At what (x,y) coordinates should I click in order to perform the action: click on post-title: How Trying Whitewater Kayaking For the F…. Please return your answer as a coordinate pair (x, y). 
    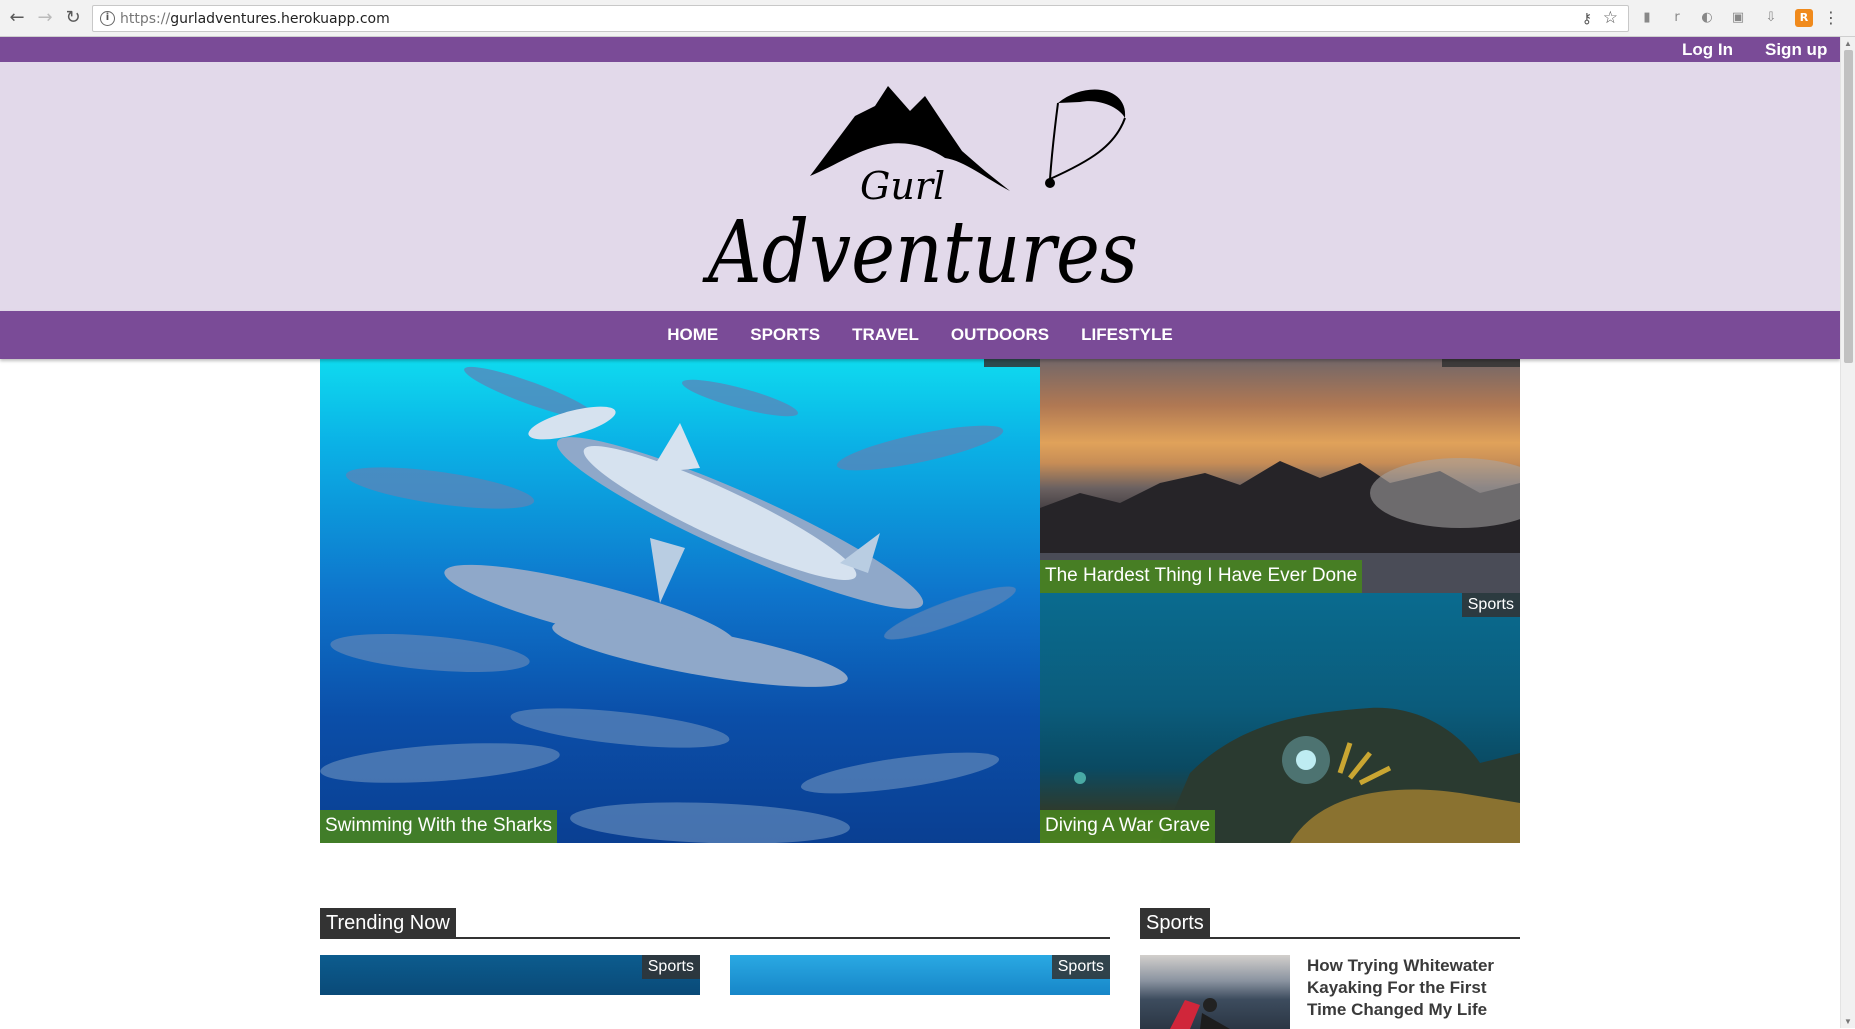
    Looking at the image, I should click on (1417, 988).